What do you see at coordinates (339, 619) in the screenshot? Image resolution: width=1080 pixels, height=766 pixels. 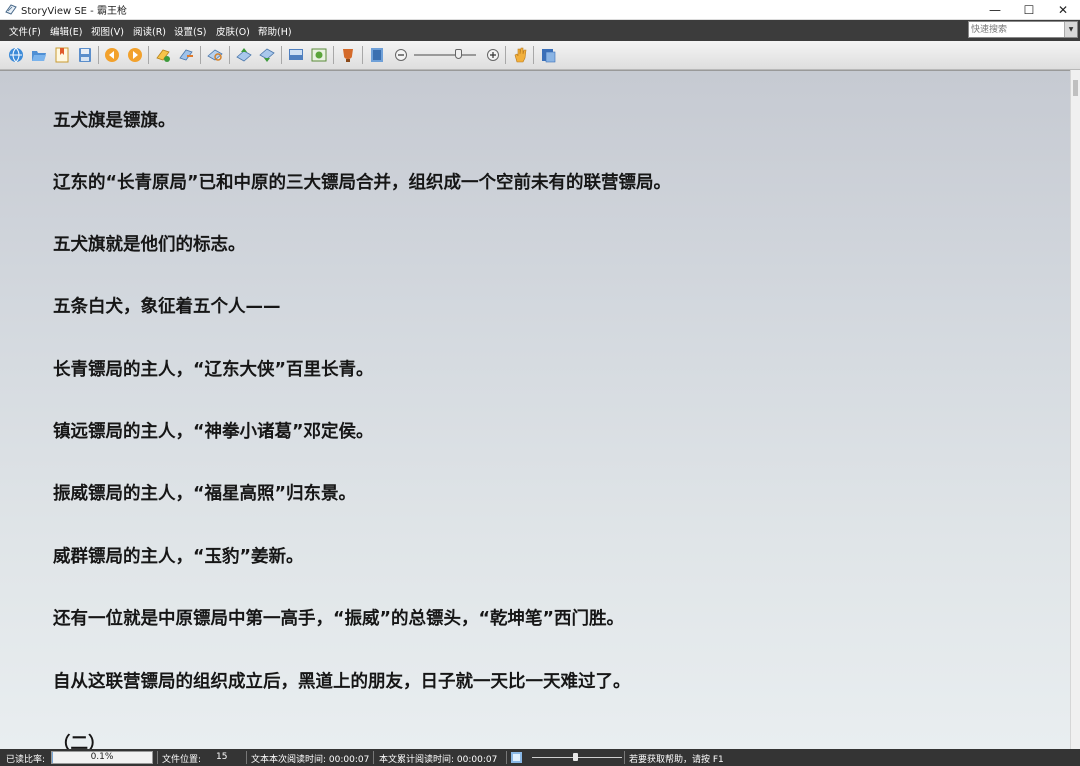 I see `paragraph: 还有一位就是中原镖局中第一高手，“振威”的总镖头，“乾坤笔”西门胜。` at bounding box center [339, 619].